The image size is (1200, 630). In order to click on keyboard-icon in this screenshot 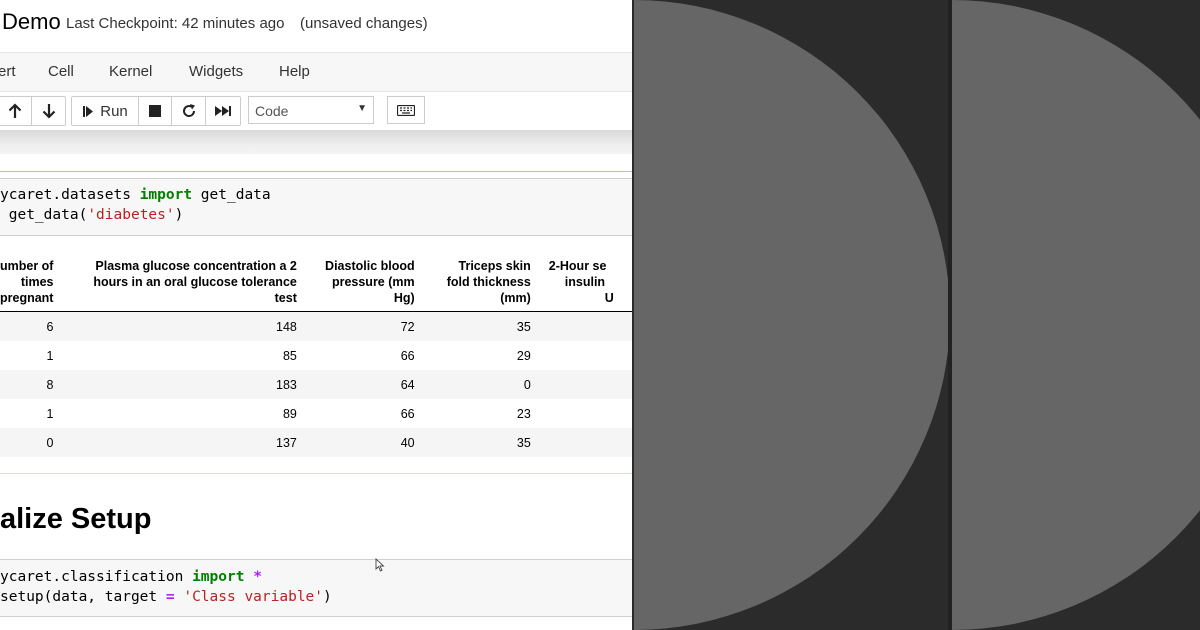, I will do `click(406, 110)`.